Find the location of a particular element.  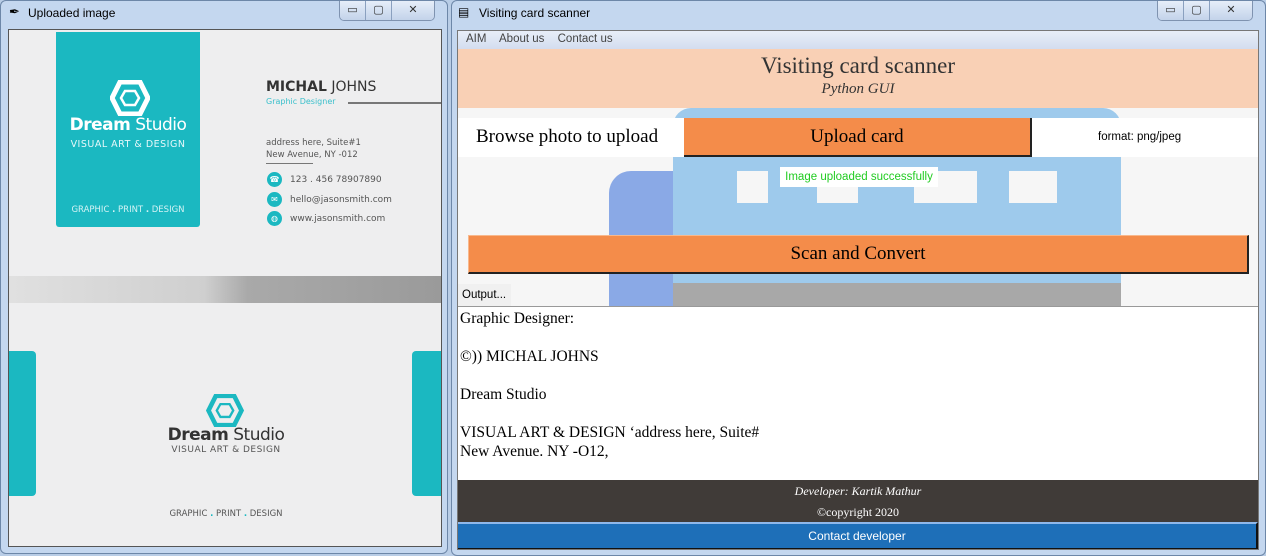

output-line: Graphic Designer: is located at coordinates (517, 318).